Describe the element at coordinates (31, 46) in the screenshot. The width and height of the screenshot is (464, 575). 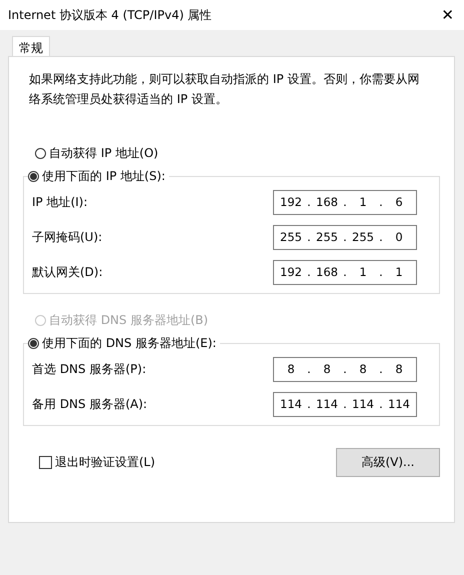
I see `tab: 常规` at that location.